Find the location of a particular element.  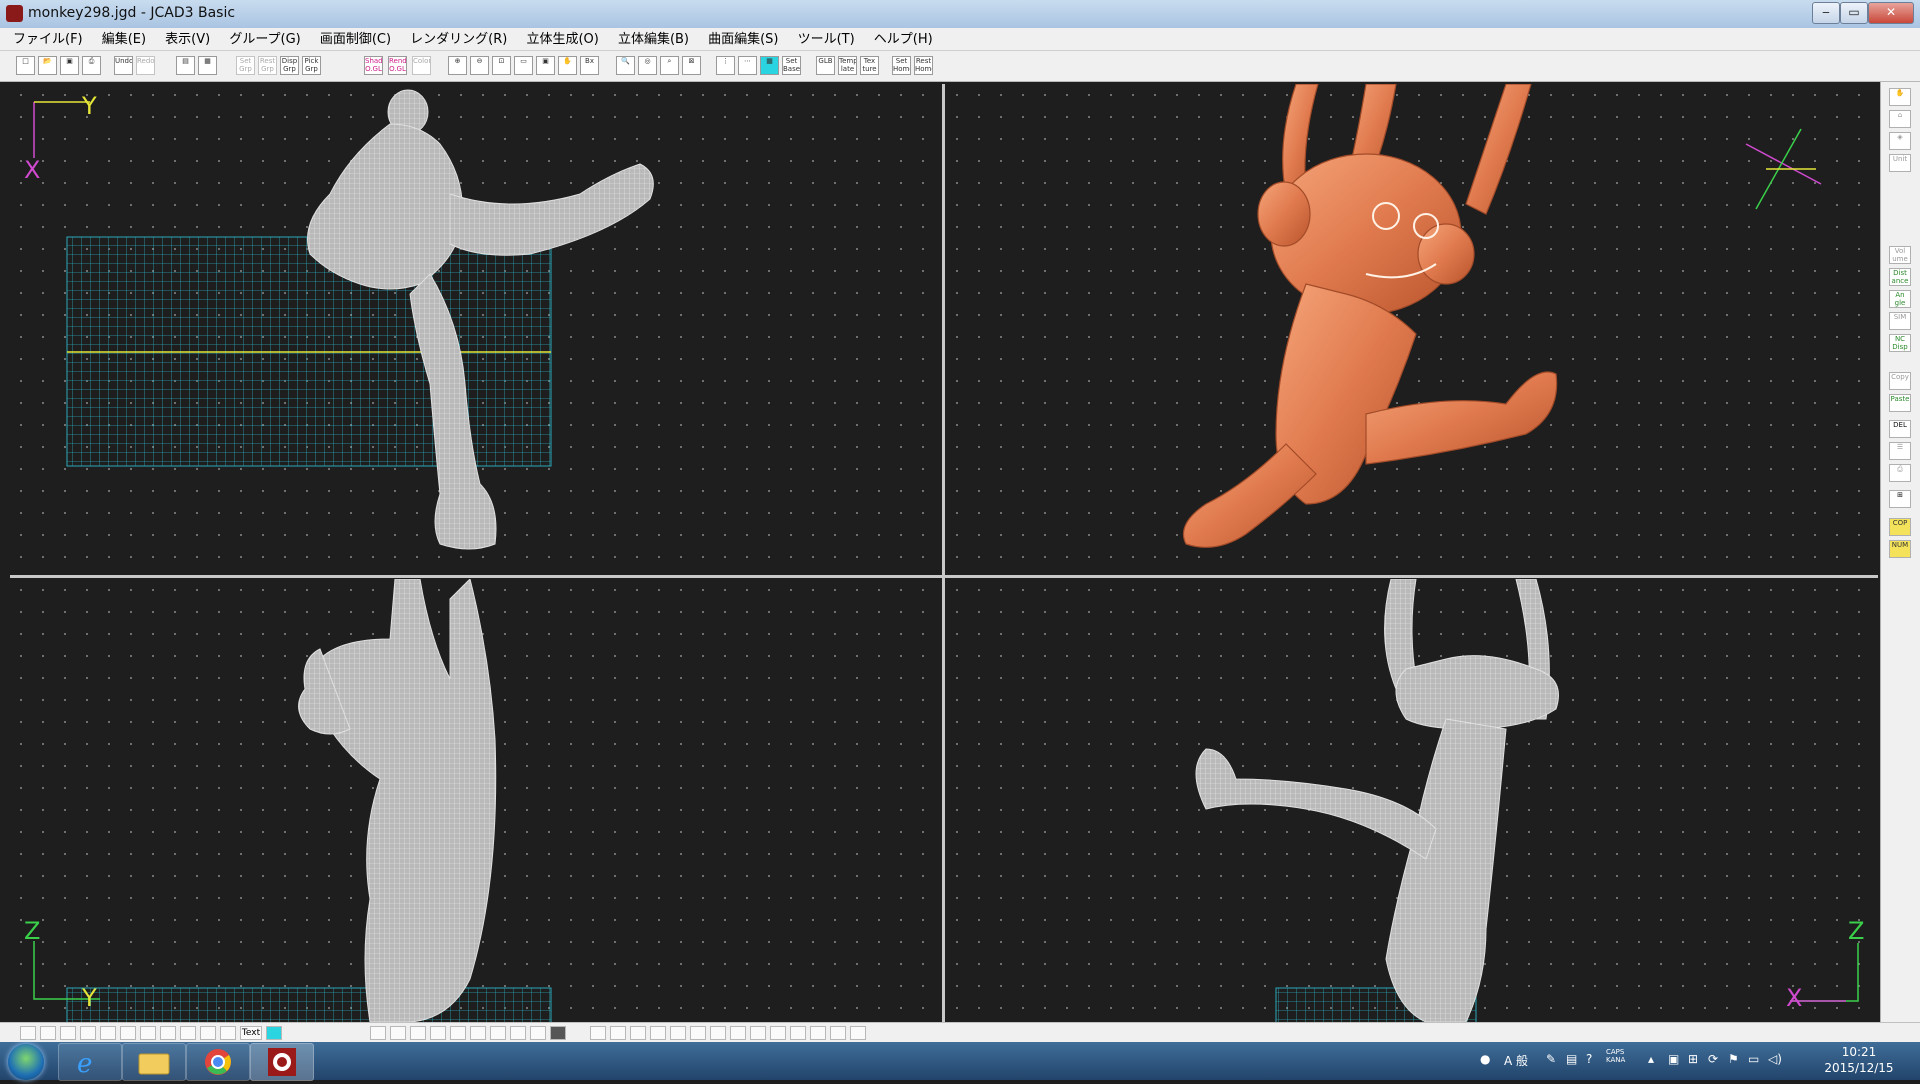

ime-dictionary-icon: ▤ is located at coordinates (1571, 1059).